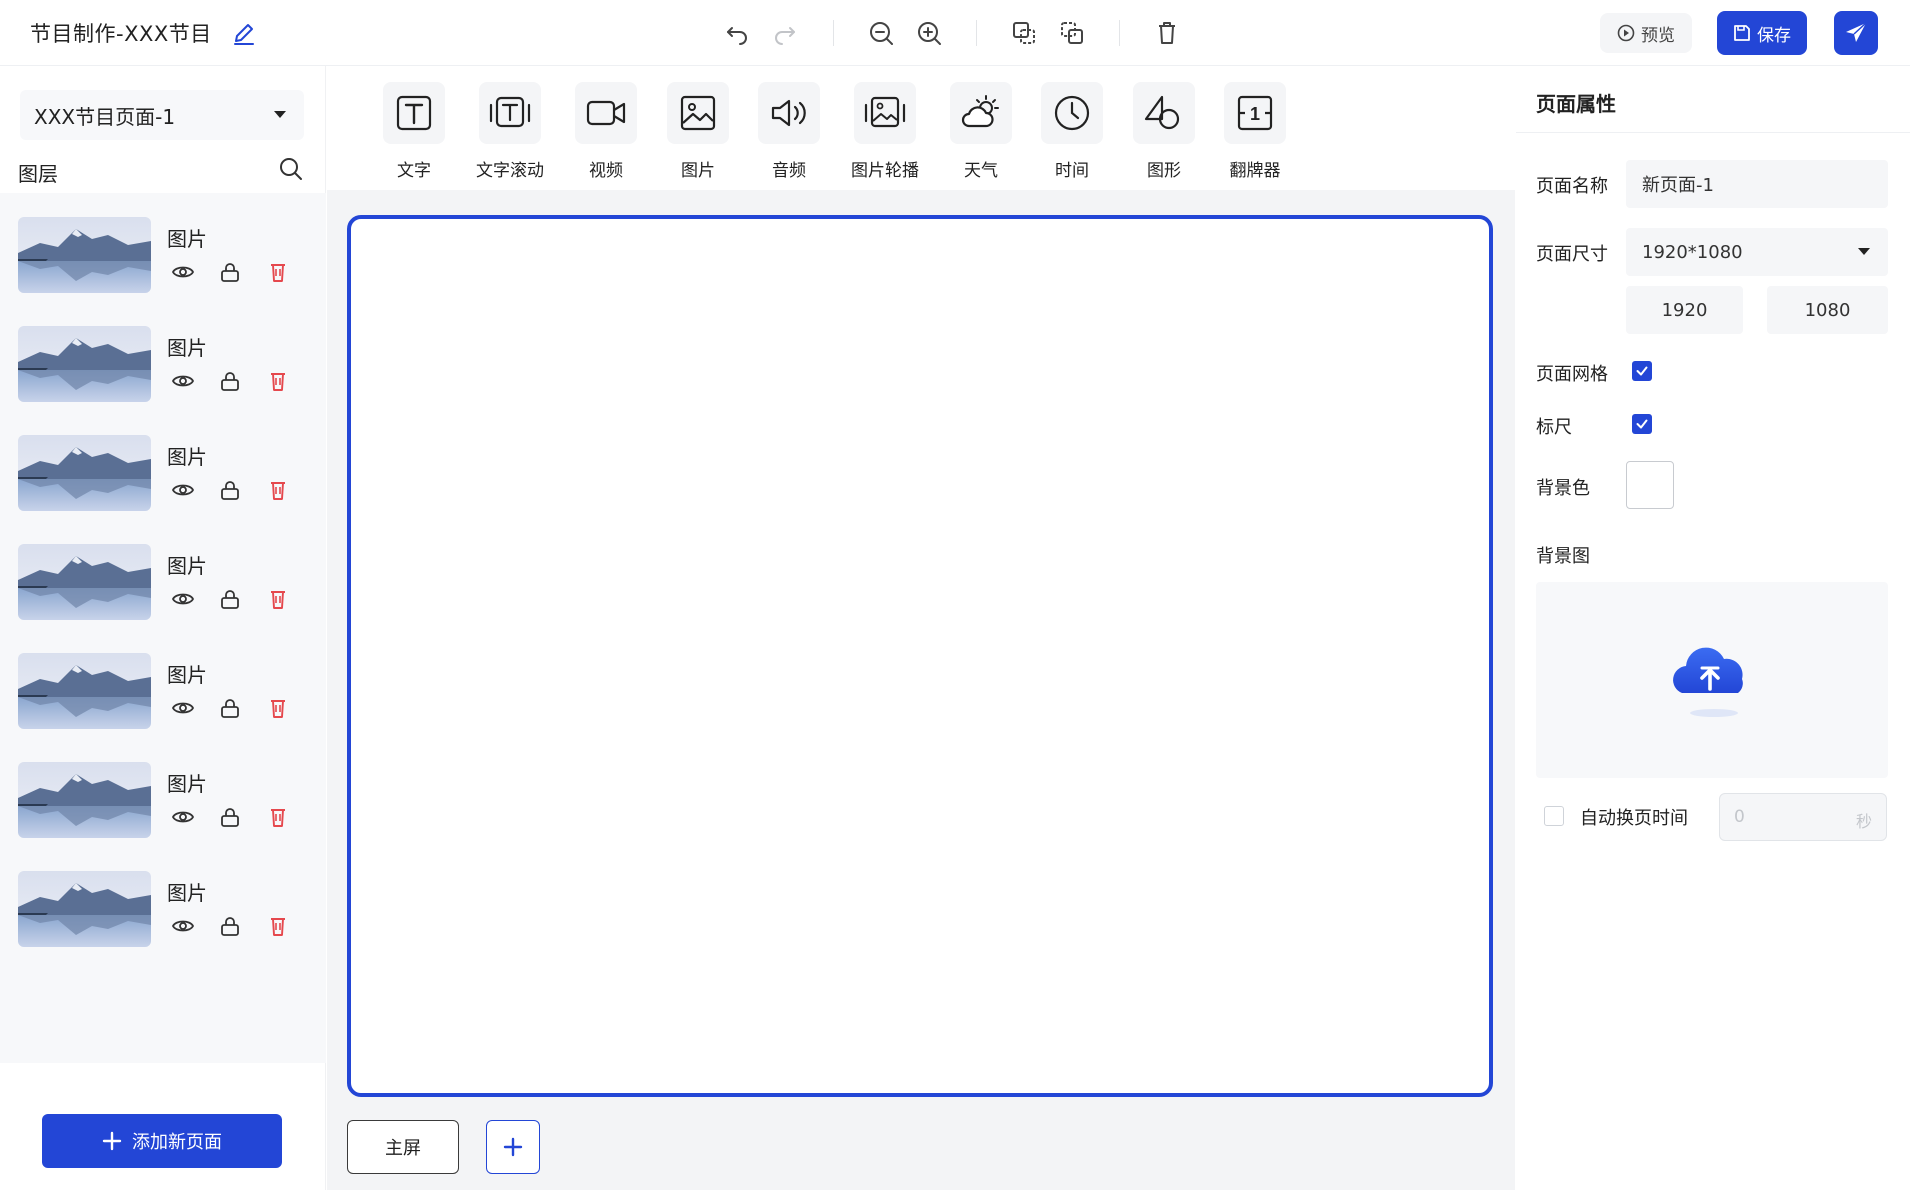 The width and height of the screenshot is (1910, 1190). I want to click on tool-image: 图片, so click(698, 132).